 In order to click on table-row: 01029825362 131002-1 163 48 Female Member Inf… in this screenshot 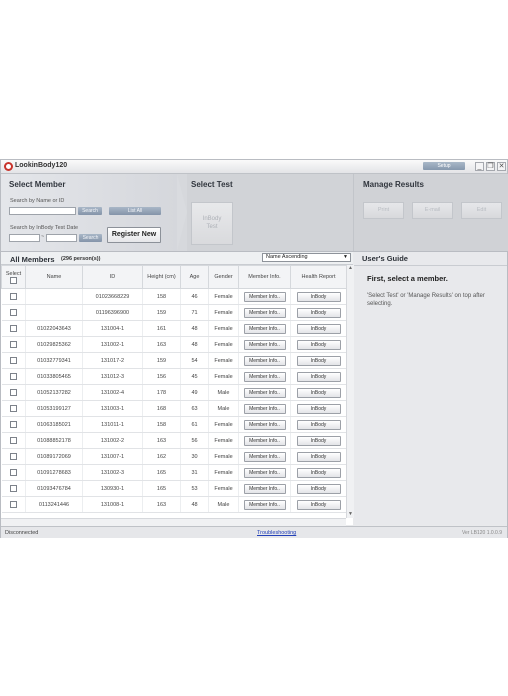, I will do `click(174, 344)`.